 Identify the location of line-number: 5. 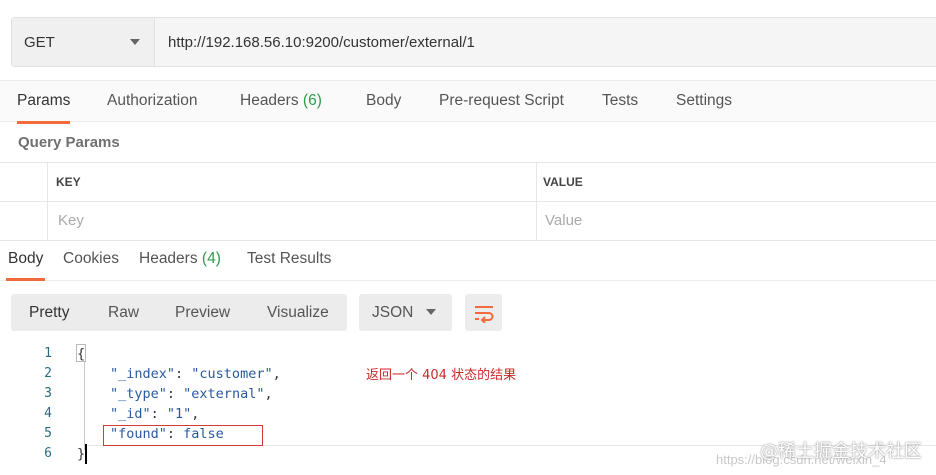
(48, 433).